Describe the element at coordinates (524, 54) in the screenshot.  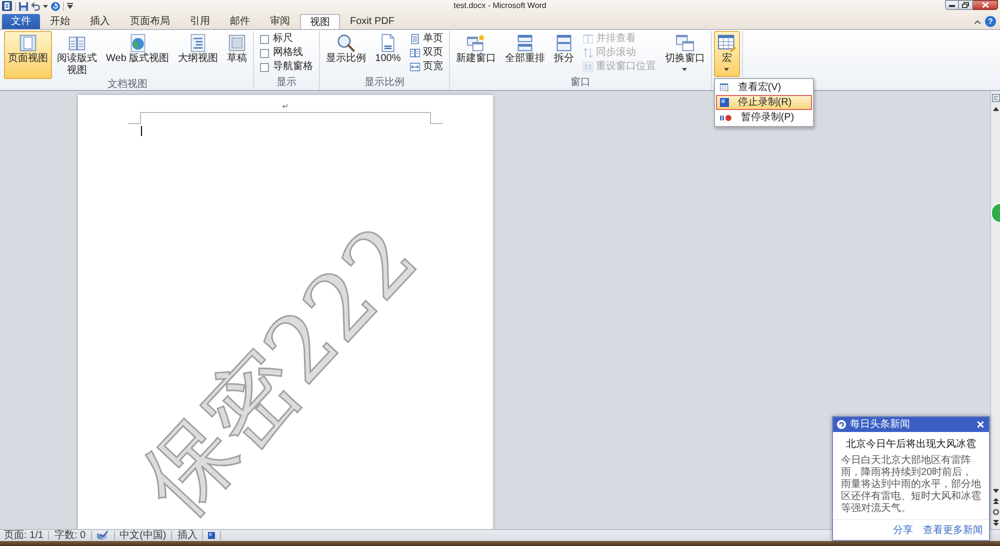
I see `ribbon-button: 全部重排` at that location.